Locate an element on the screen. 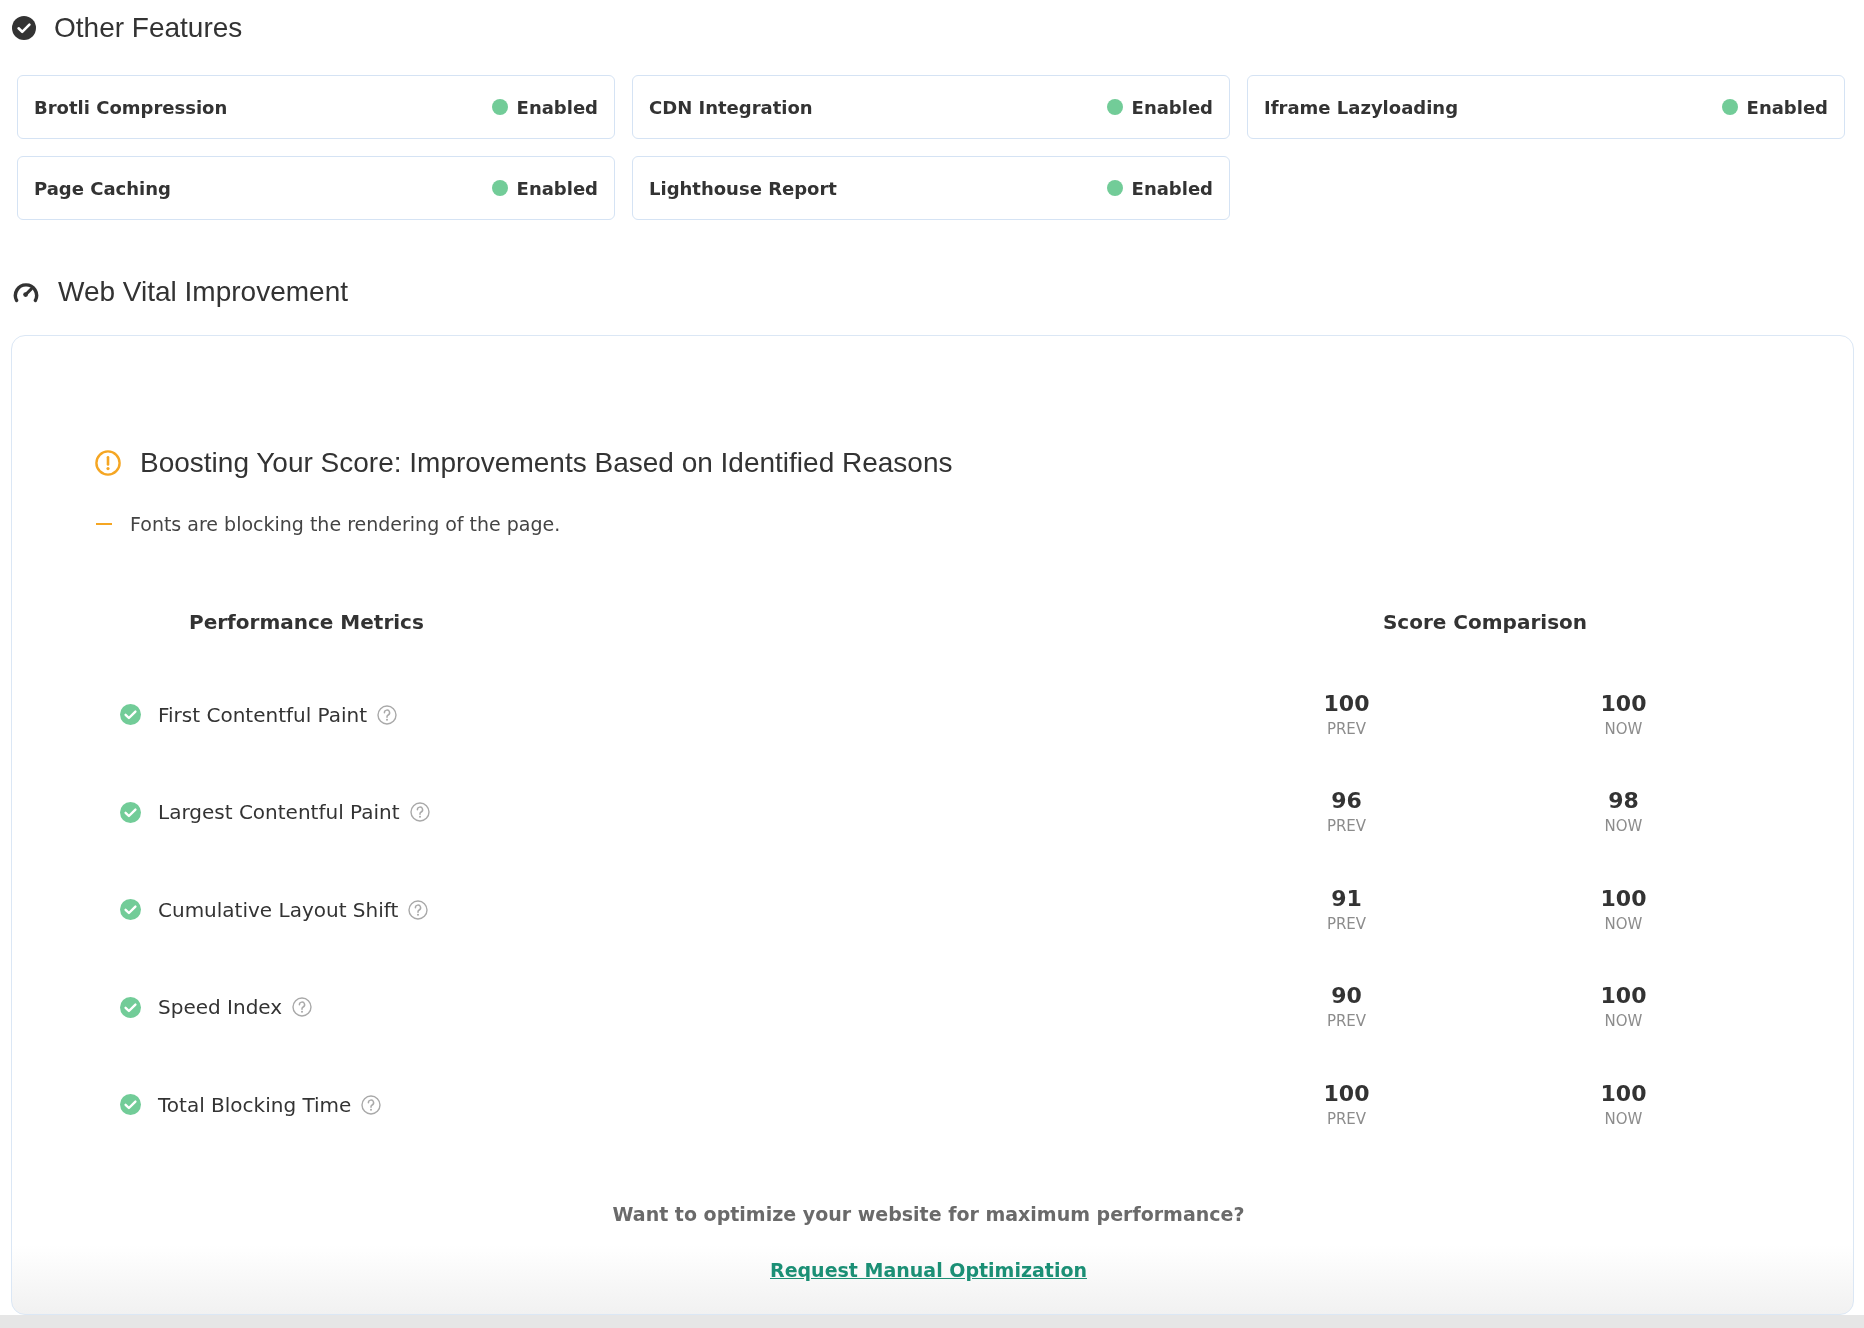 The height and width of the screenshot is (1328, 1864). feature-name: Iframe Lazyloading is located at coordinates (1361, 107).